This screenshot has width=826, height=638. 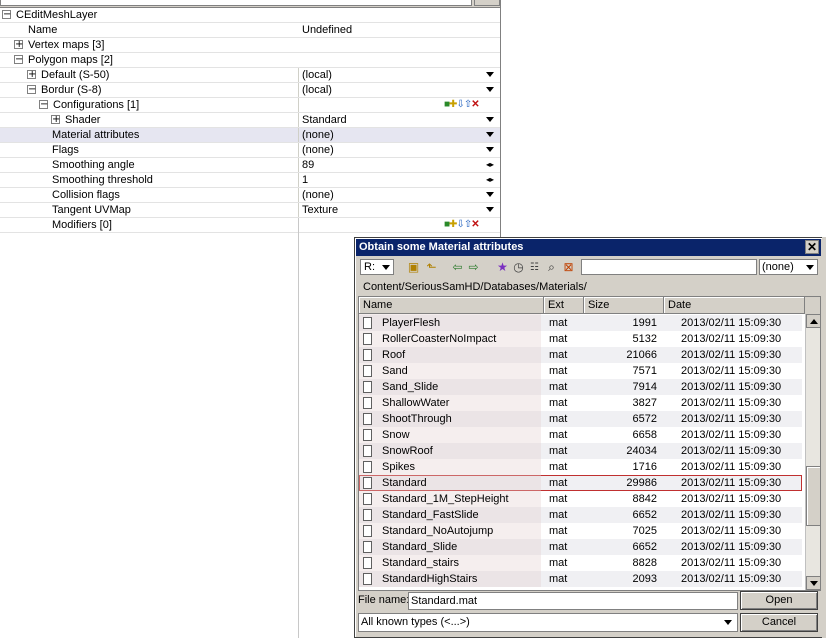 I want to click on file-date: 2013/02/11 15:09:30, so click(x=731, y=467).